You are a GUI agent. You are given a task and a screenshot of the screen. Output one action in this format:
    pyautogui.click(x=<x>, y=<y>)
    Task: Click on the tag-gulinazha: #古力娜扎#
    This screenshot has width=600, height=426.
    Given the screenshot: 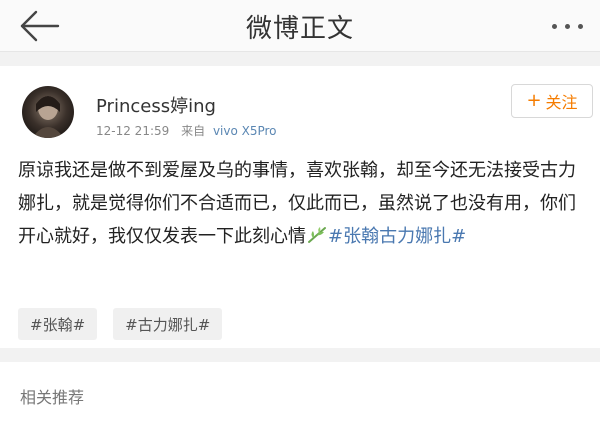 What is the action you would take?
    pyautogui.click(x=168, y=324)
    